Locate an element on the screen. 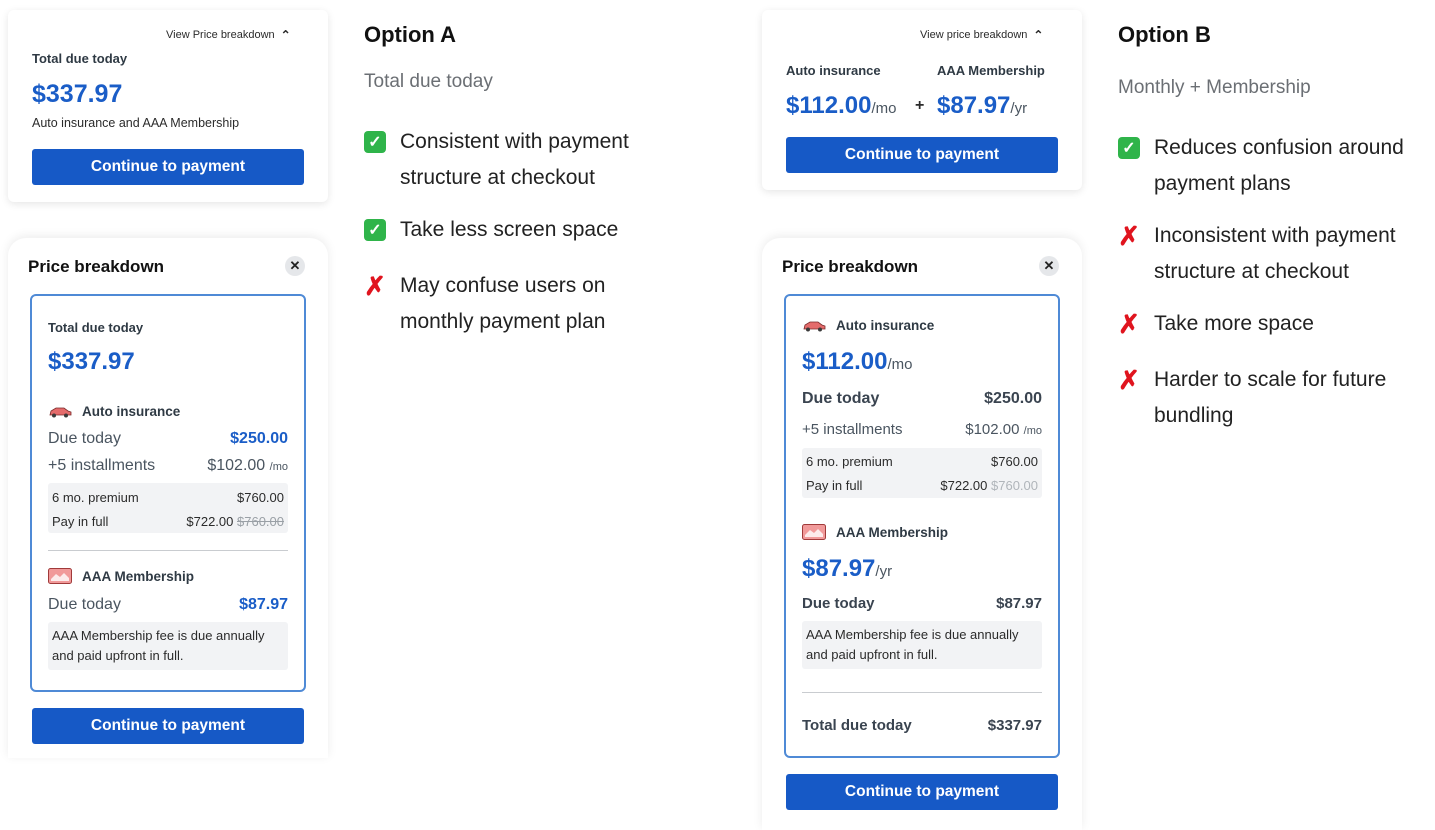 The height and width of the screenshot is (830, 1435). option-b-bullet-1: ✓ Reduces confusion around payment plans is located at coordinates (1261, 166).